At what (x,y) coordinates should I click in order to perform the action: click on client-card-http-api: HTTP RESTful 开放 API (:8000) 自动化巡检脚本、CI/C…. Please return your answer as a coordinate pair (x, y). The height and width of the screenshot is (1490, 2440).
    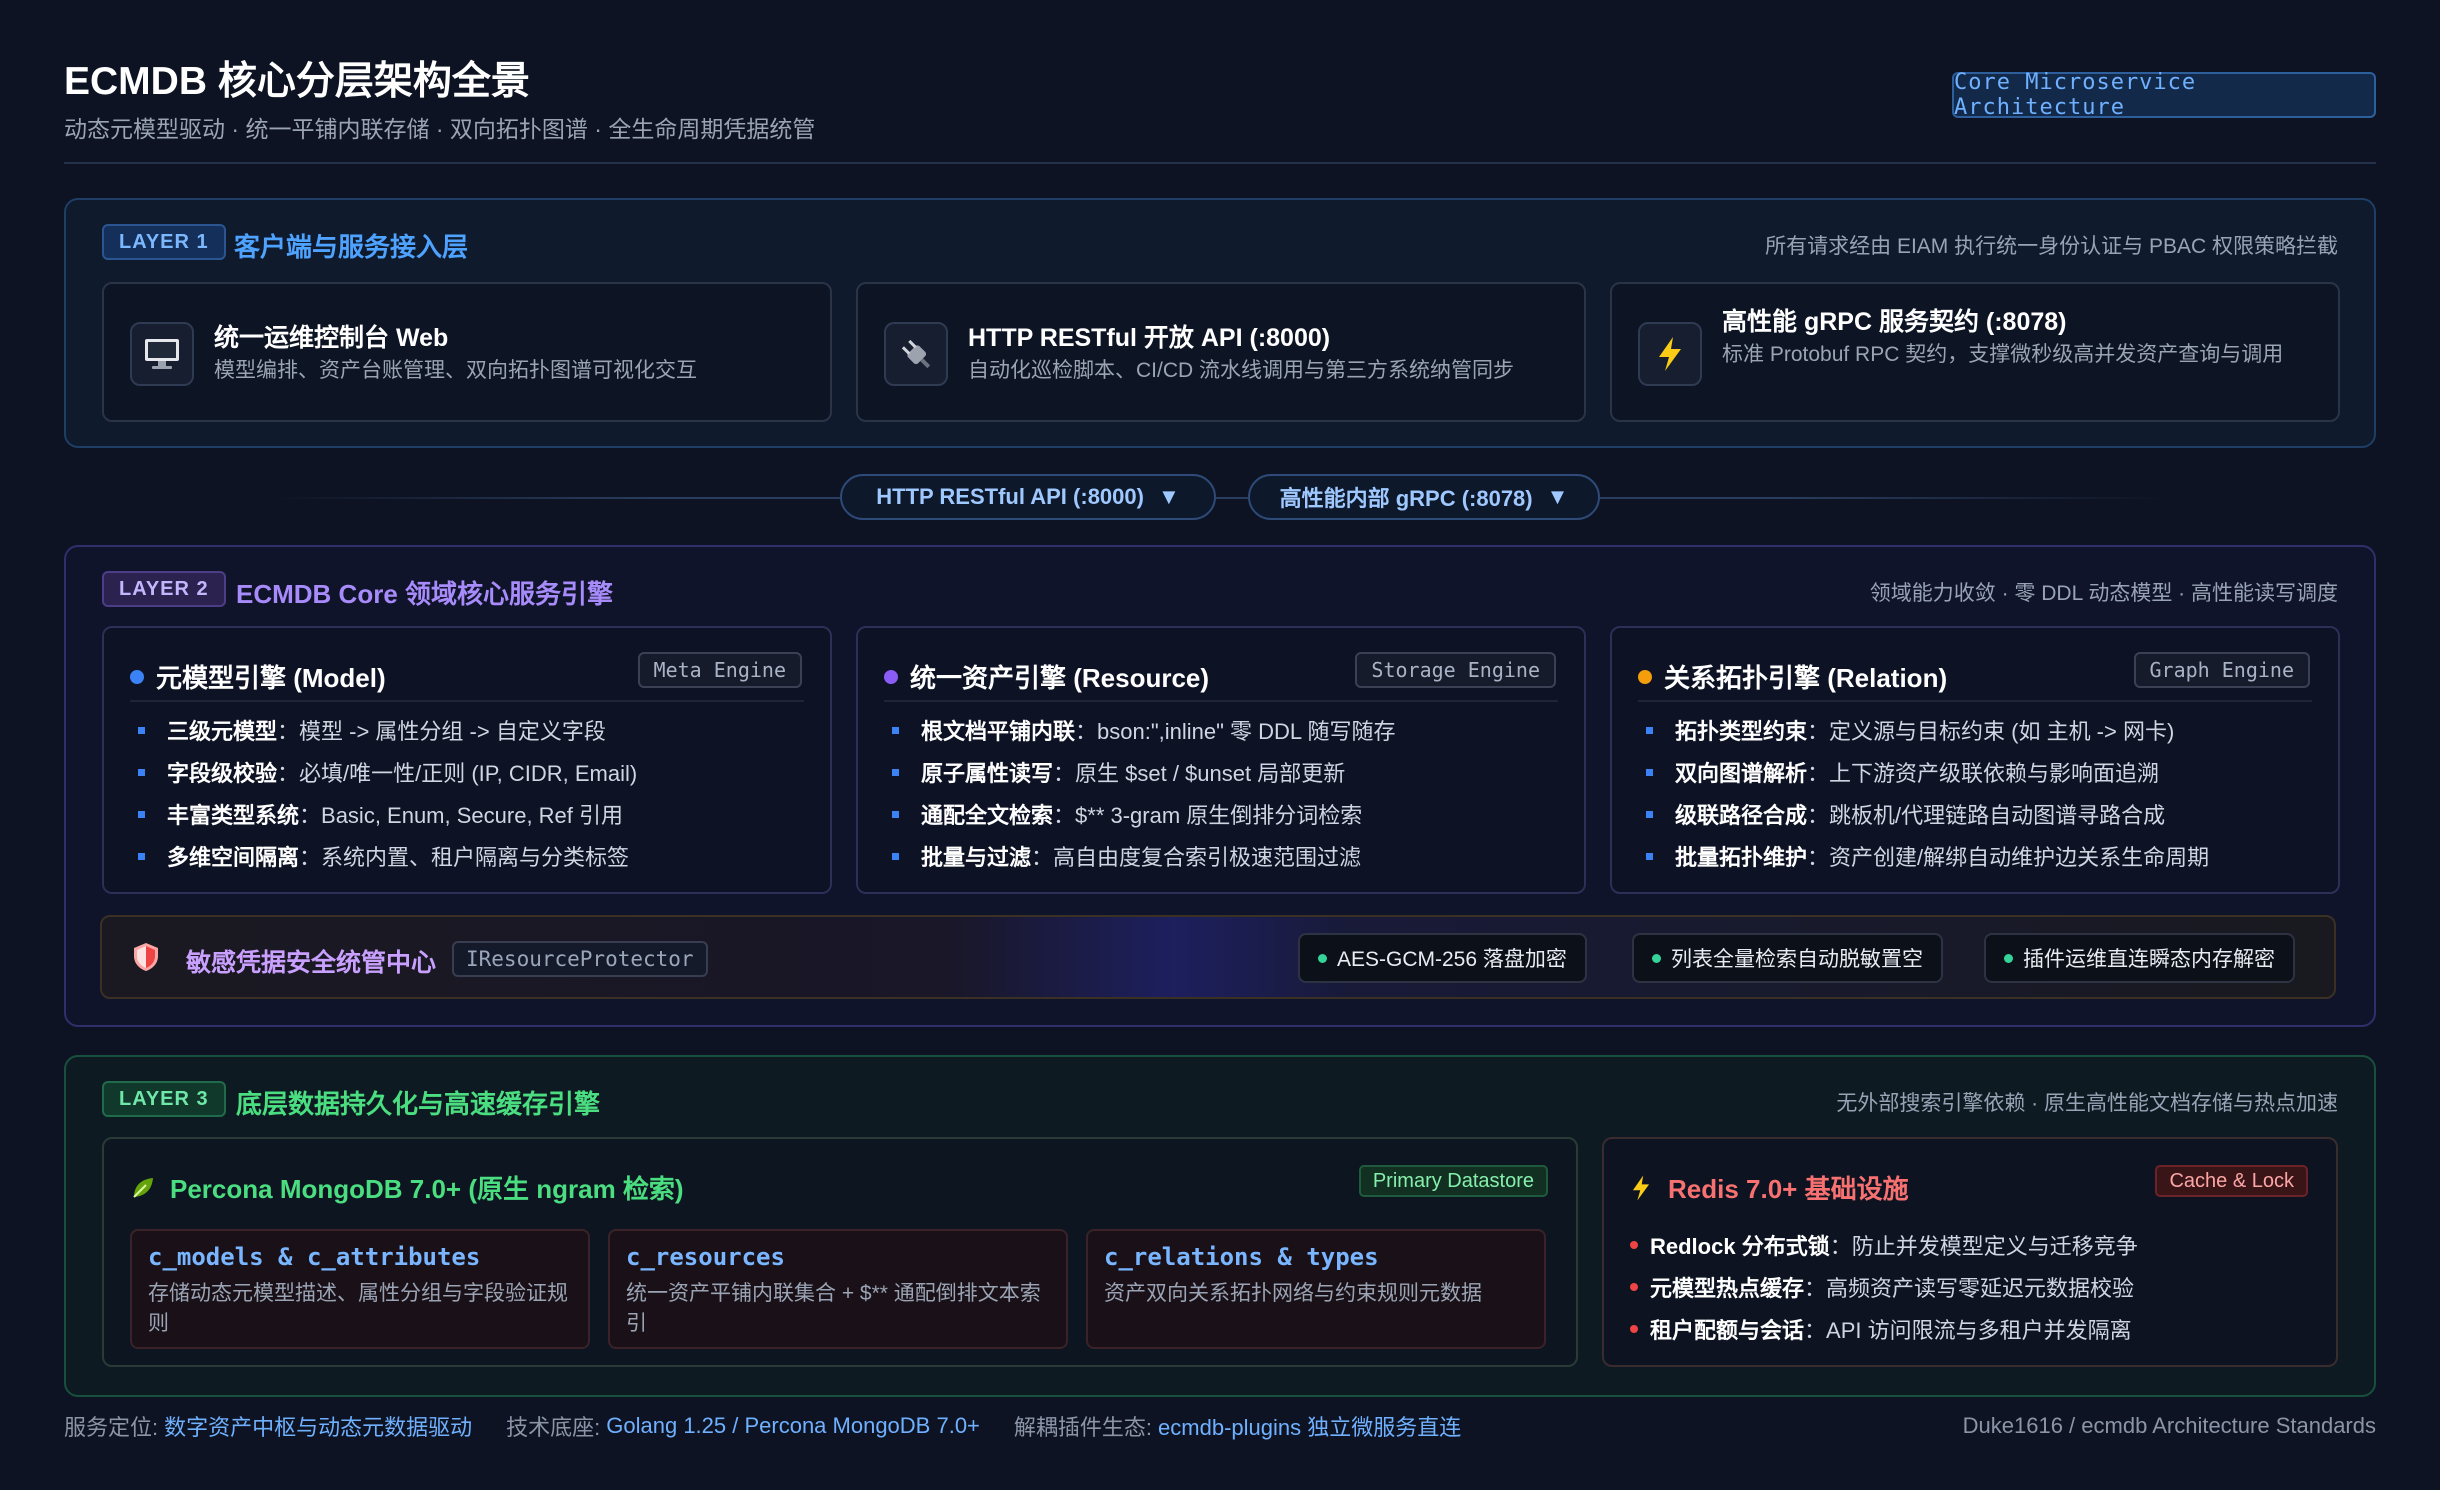
    Looking at the image, I should click on (1221, 352).